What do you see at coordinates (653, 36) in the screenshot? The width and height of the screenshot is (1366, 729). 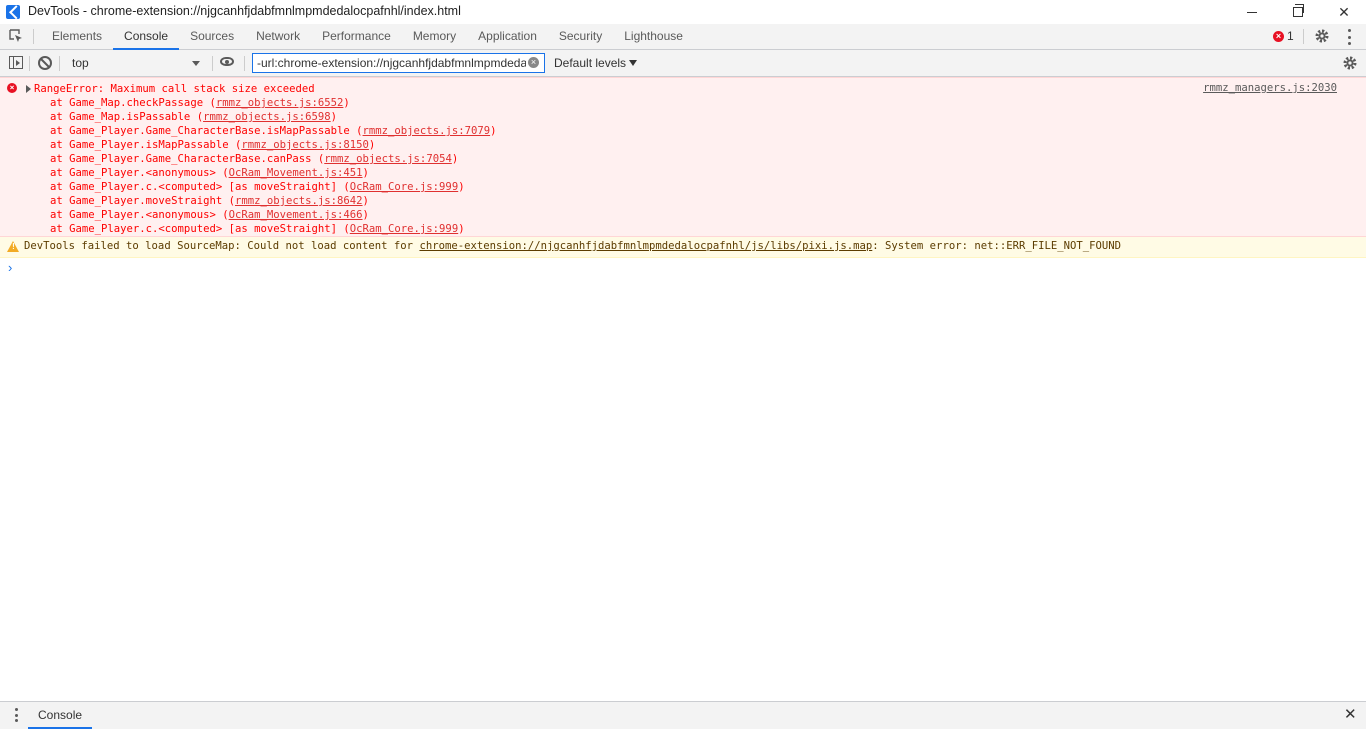 I see `tab-lighthouse: Lighthouse` at bounding box center [653, 36].